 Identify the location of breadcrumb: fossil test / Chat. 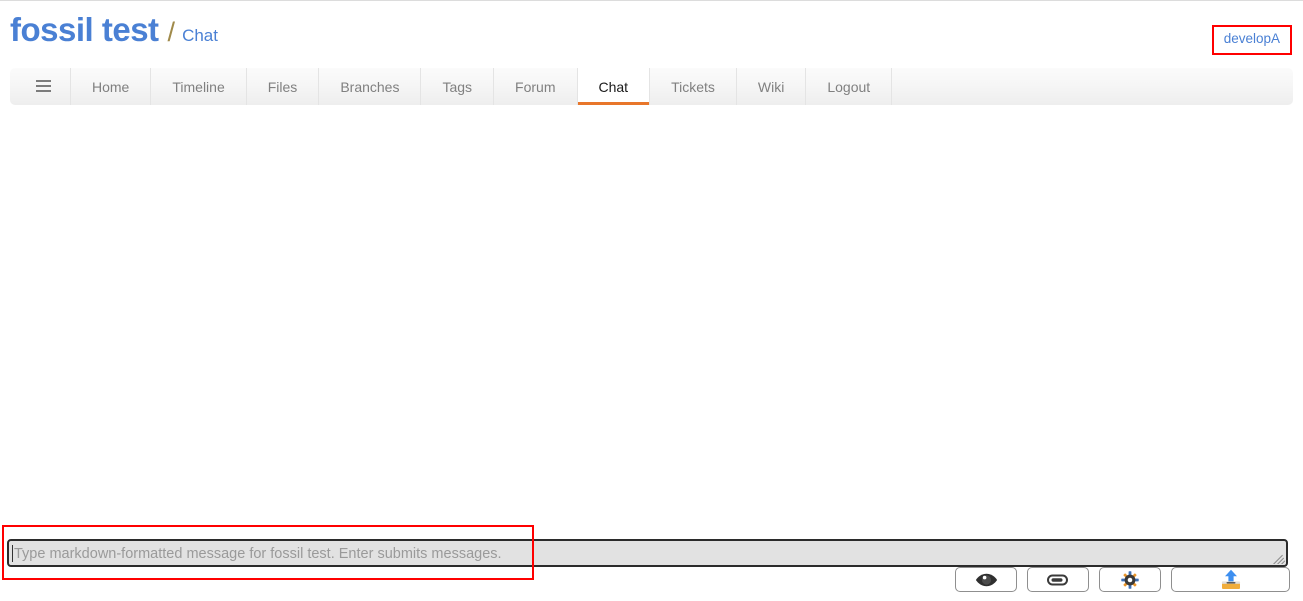
(114, 33).